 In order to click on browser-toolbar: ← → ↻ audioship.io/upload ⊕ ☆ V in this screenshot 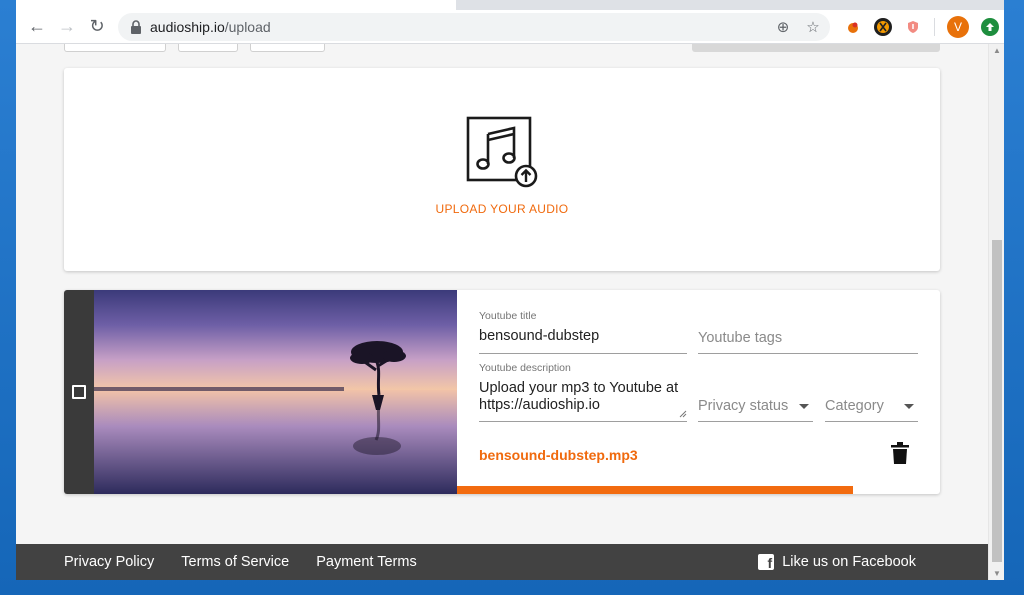, I will do `click(510, 27)`.